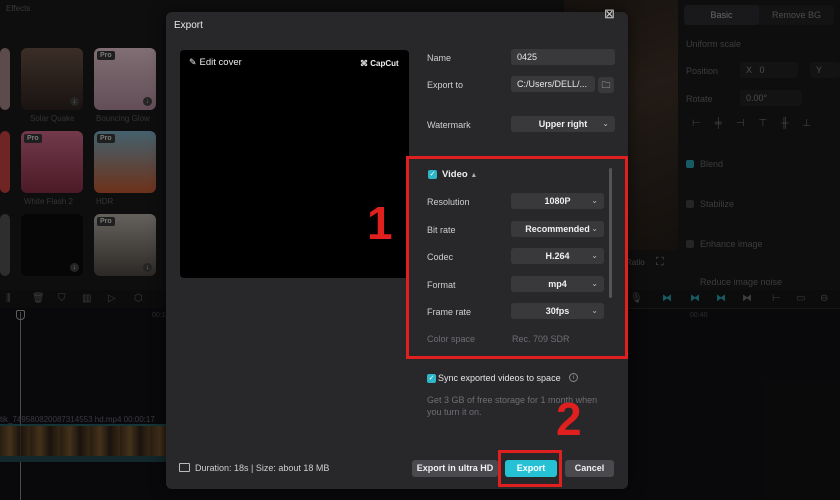 The height and width of the screenshot is (500, 840). Describe the element at coordinates (606, 85) in the screenshot. I see `folder-icon: 🗀` at that location.